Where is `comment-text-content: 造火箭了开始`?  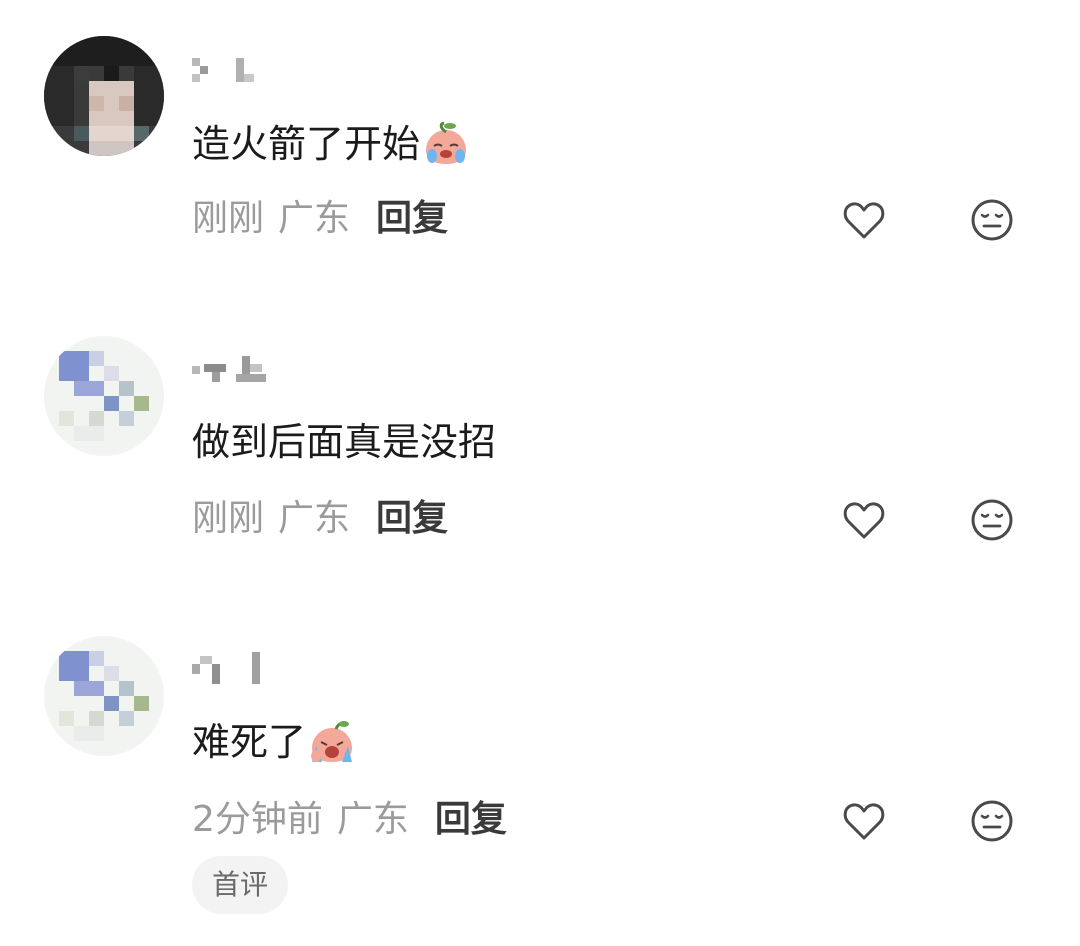
comment-text-content: 造火箭了开始 is located at coordinates (306, 144).